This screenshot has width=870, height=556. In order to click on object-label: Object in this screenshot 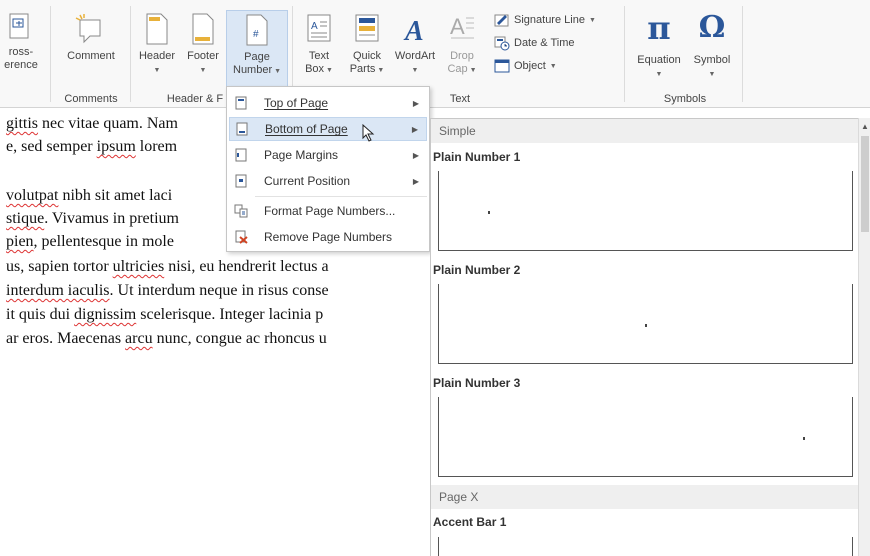, I will do `click(530, 66)`.